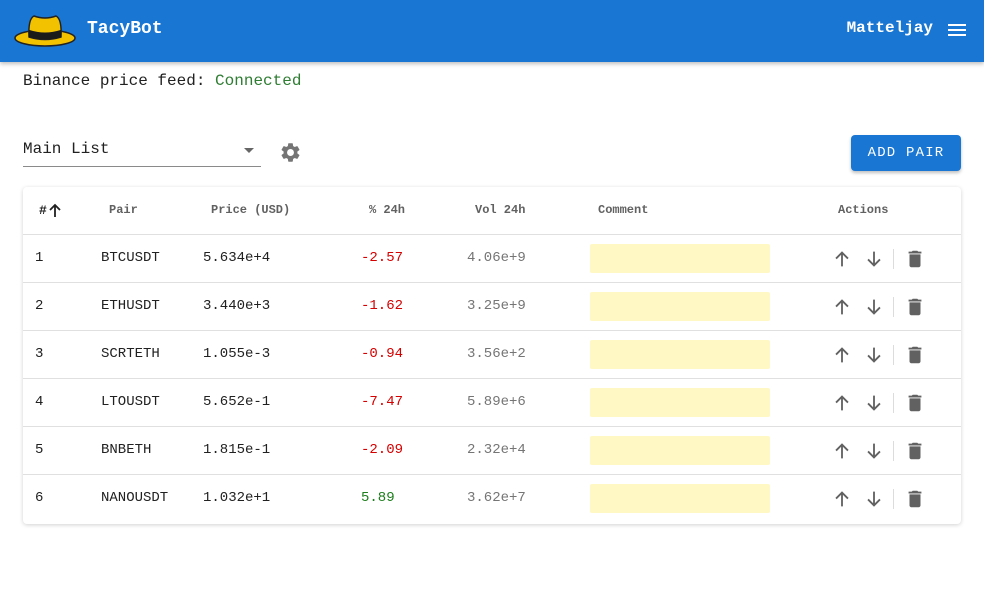  Describe the element at coordinates (39, 354) in the screenshot. I see `row-number: 3` at that location.